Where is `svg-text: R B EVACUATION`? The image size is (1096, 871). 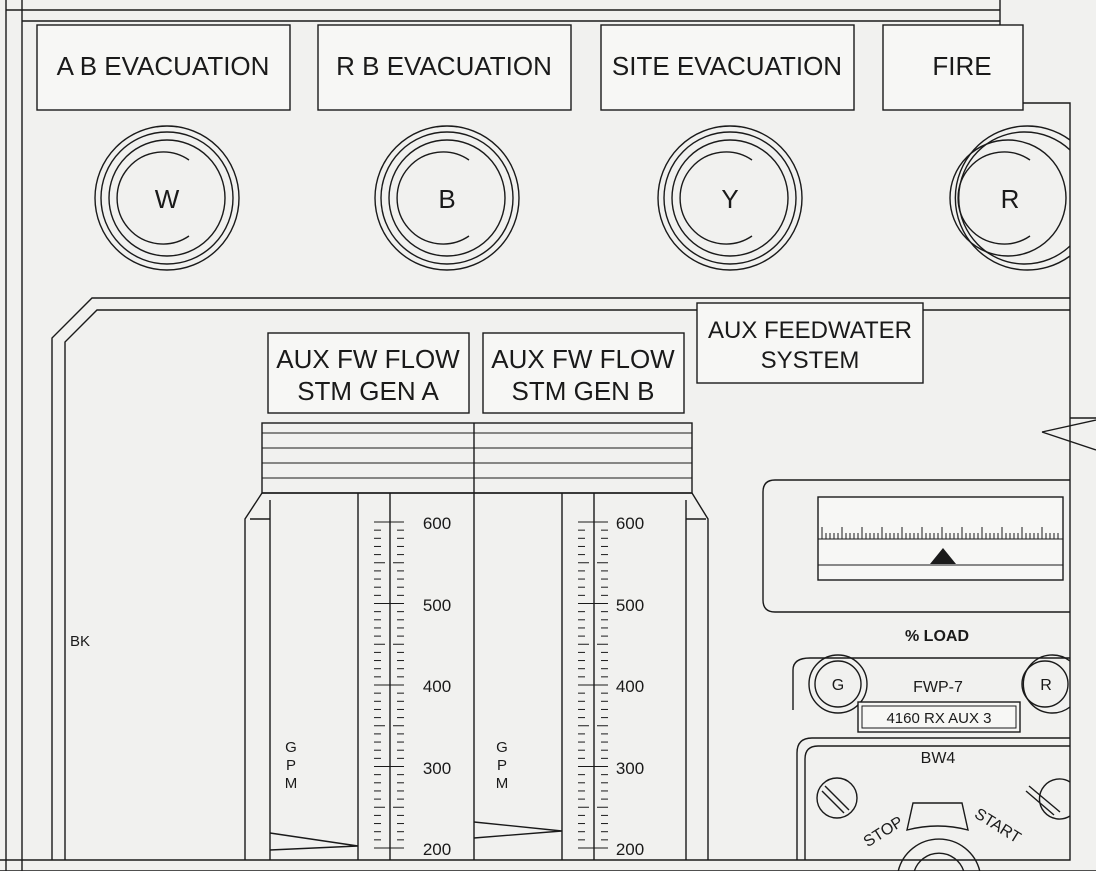 svg-text: R B EVACUATION is located at coordinates (444, 66).